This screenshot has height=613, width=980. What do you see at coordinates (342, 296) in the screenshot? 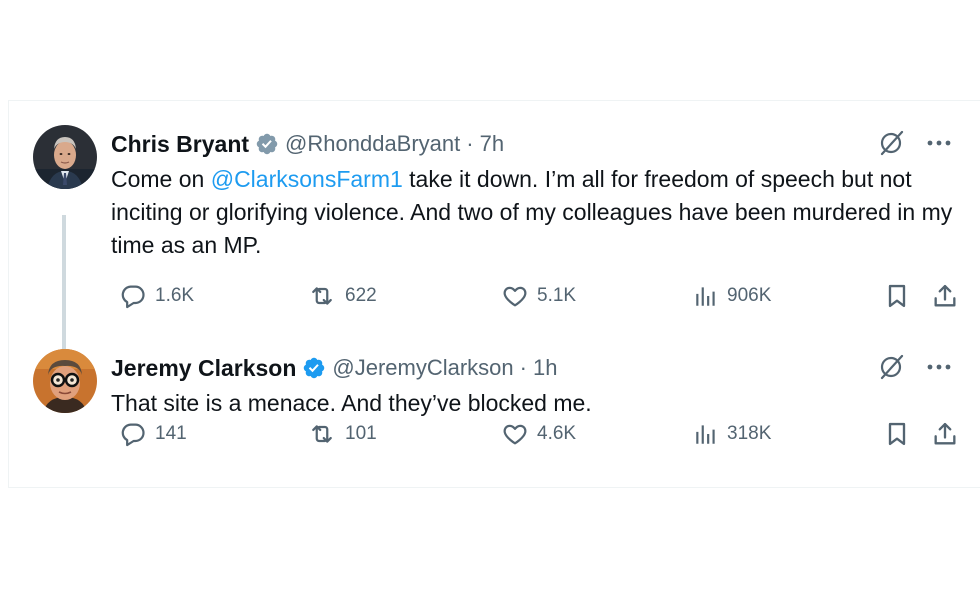
I see `repost-button: 622` at bounding box center [342, 296].